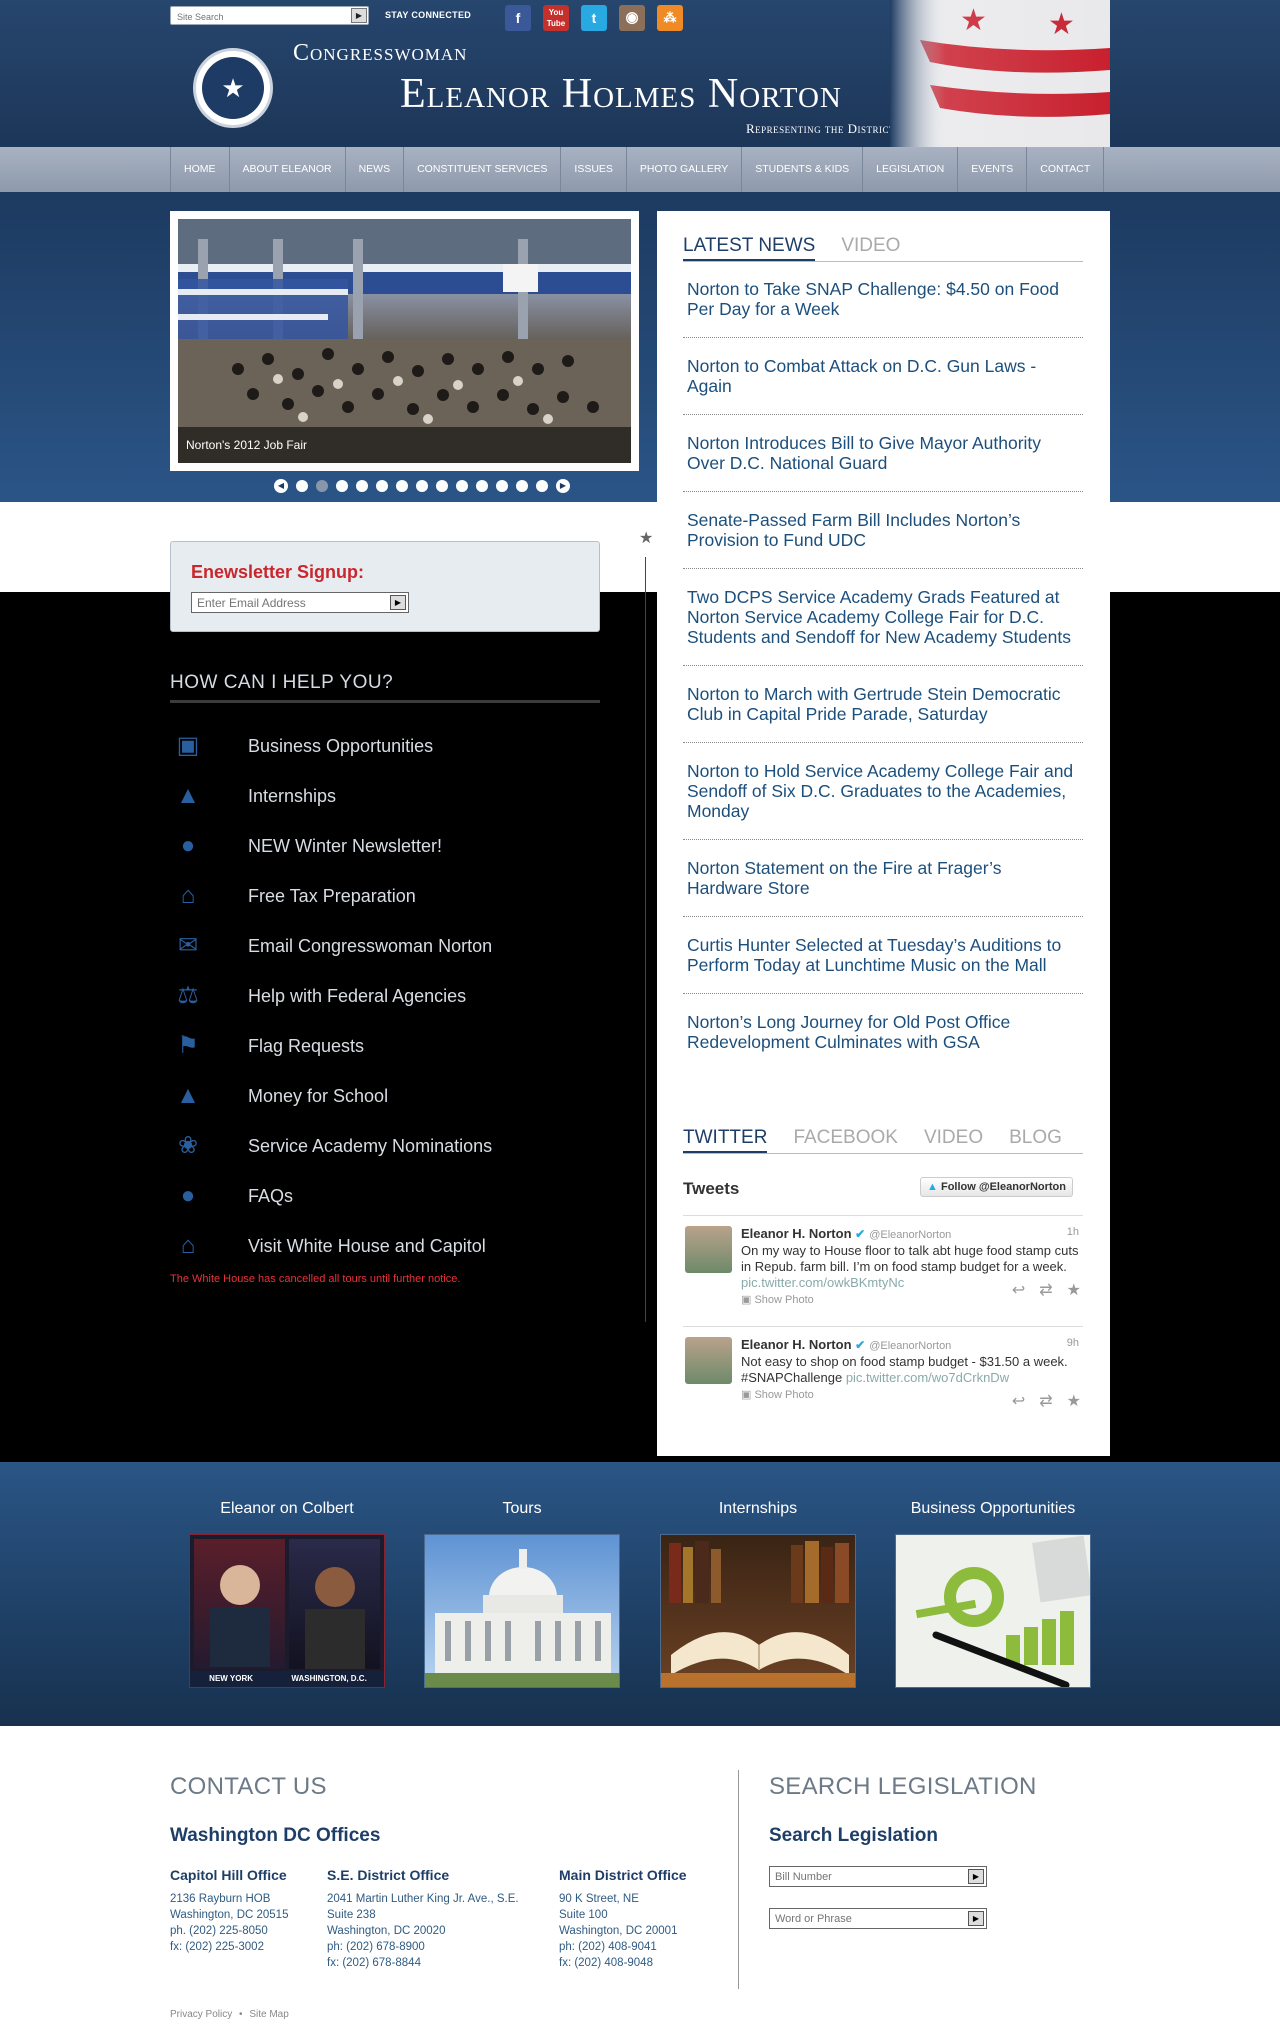 This screenshot has width=1280, height=2035. What do you see at coordinates (878, 1876) in the screenshot?
I see `bill-number-field: ▶` at bounding box center [878, 1876].